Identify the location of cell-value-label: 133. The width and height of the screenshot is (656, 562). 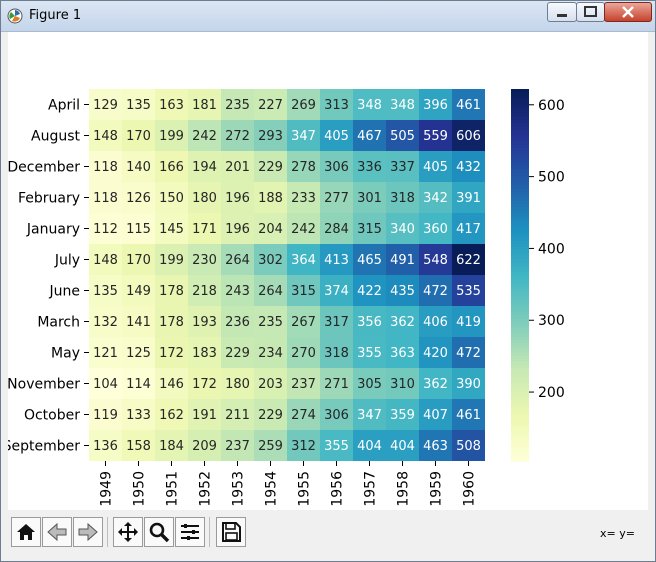
(138, 415).